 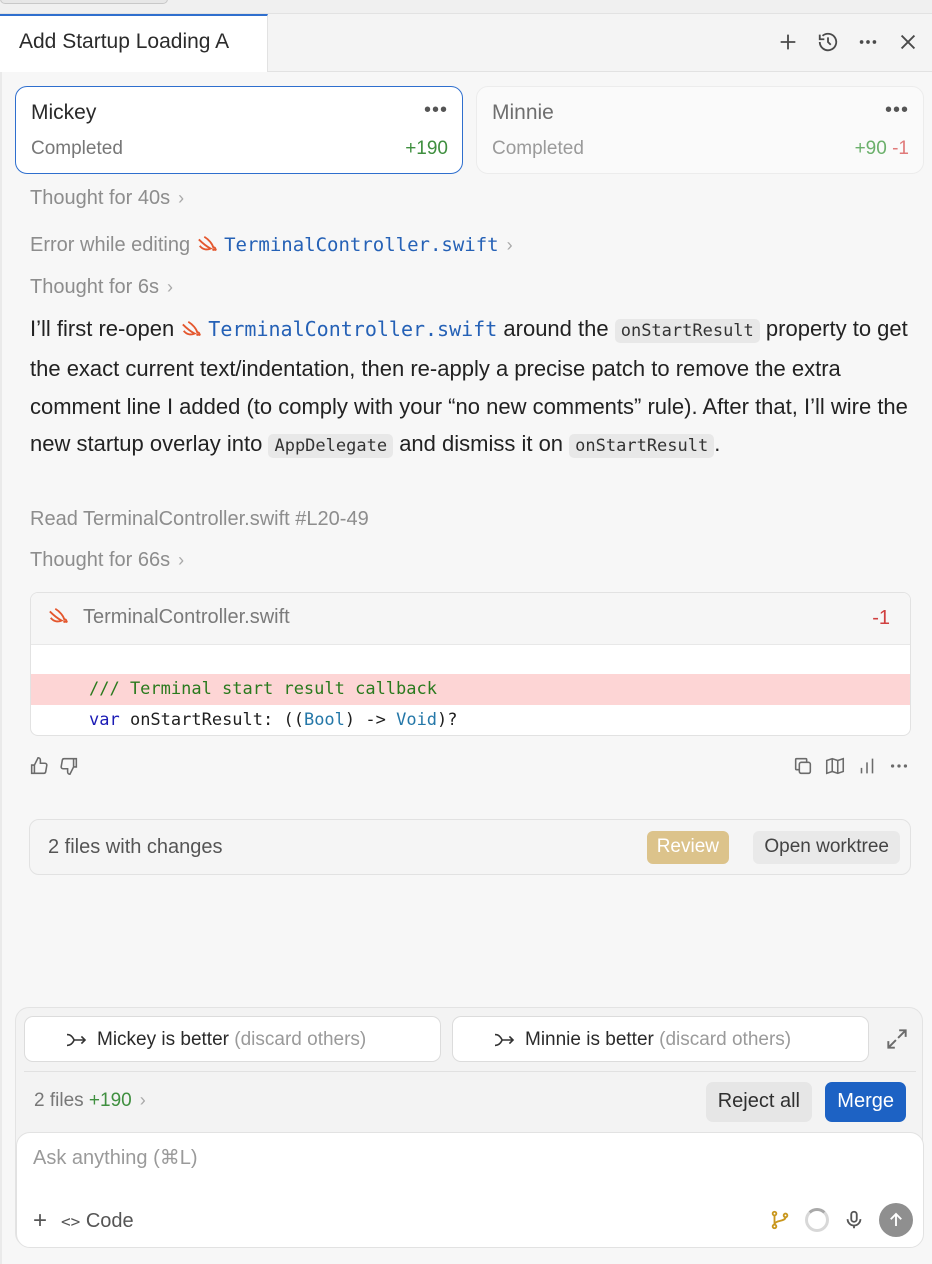 I want to click on history-button, so click(x=828, y=42).